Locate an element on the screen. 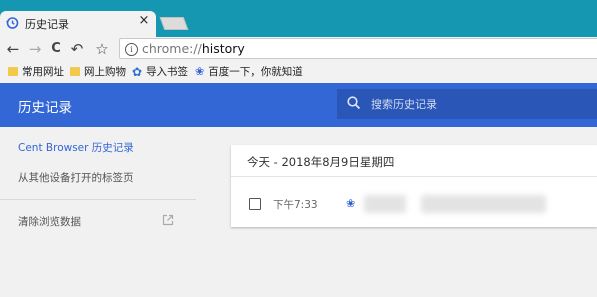 The height and width of the screenshot is (297, 597). history-clock-icon is located at coordinates (12, 23).